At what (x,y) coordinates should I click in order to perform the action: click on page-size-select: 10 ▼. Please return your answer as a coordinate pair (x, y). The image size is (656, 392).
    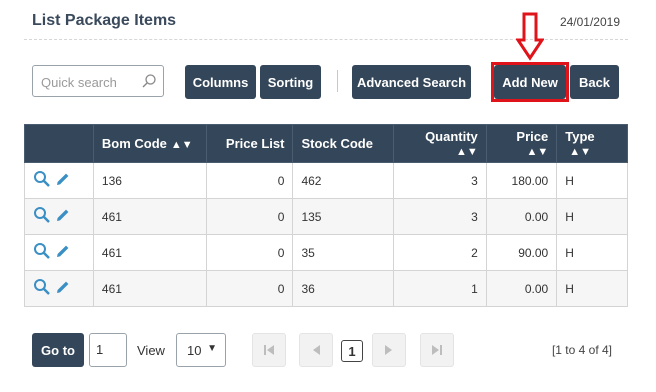
    Looking at the image, I should click on (201, 350).